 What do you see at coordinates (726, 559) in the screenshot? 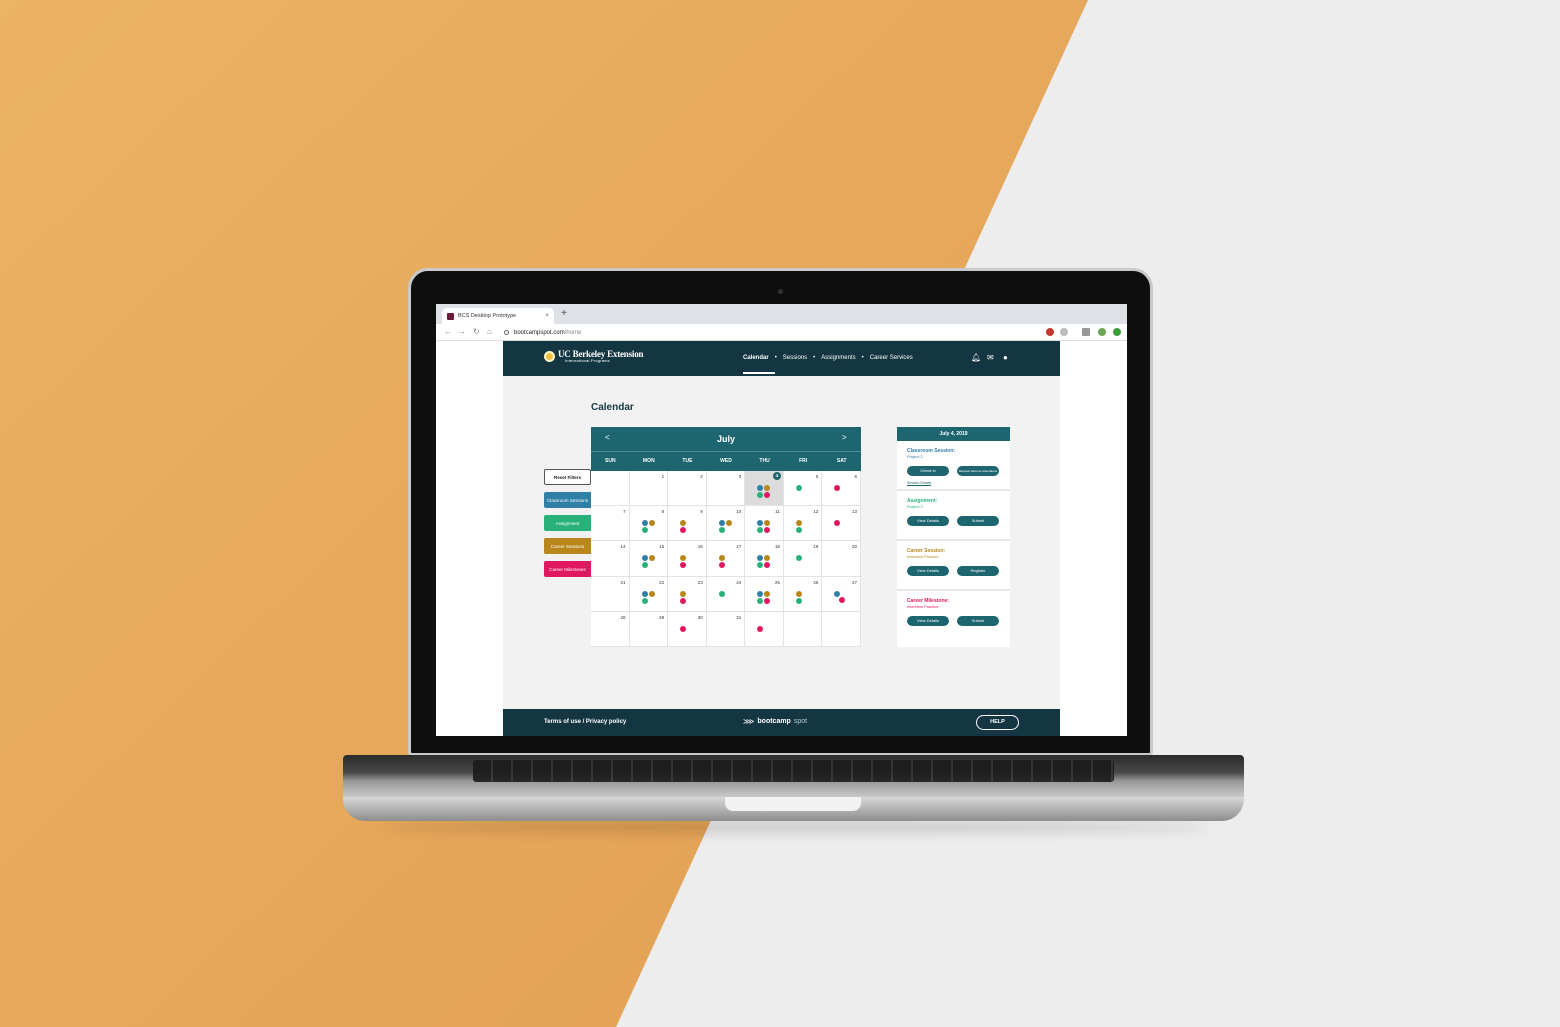
I see `calendar-day-cell: 17` at bounding box center [726, 559].